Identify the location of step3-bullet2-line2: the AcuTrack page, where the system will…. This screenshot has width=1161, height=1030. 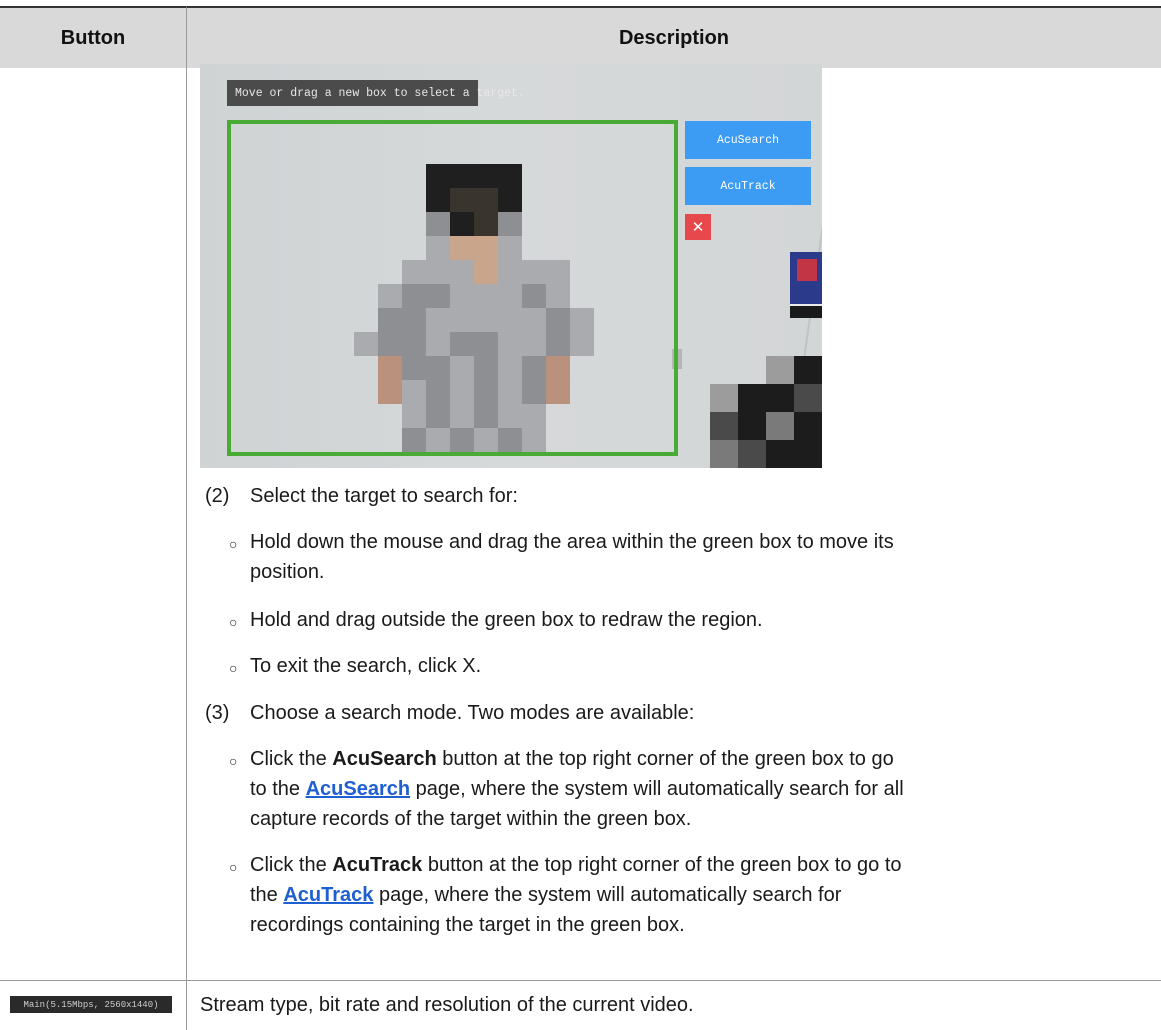
(546, 895).